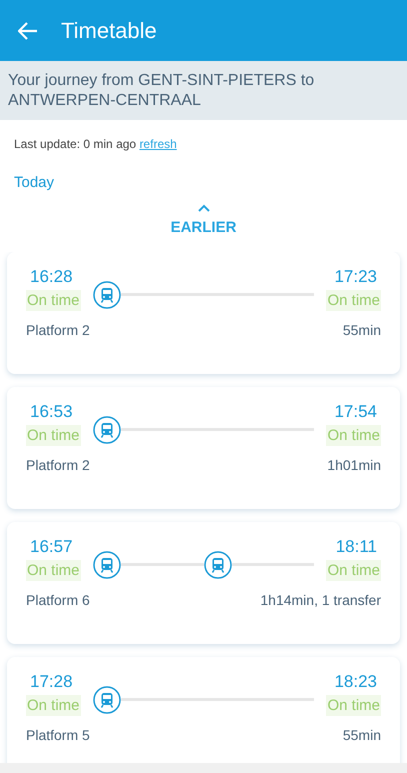 The width and height of the screenshot is (407, 773). Describe the element at coordinates (51, 547) in the screenshot. I see `departure-time: 16:57` at that location.